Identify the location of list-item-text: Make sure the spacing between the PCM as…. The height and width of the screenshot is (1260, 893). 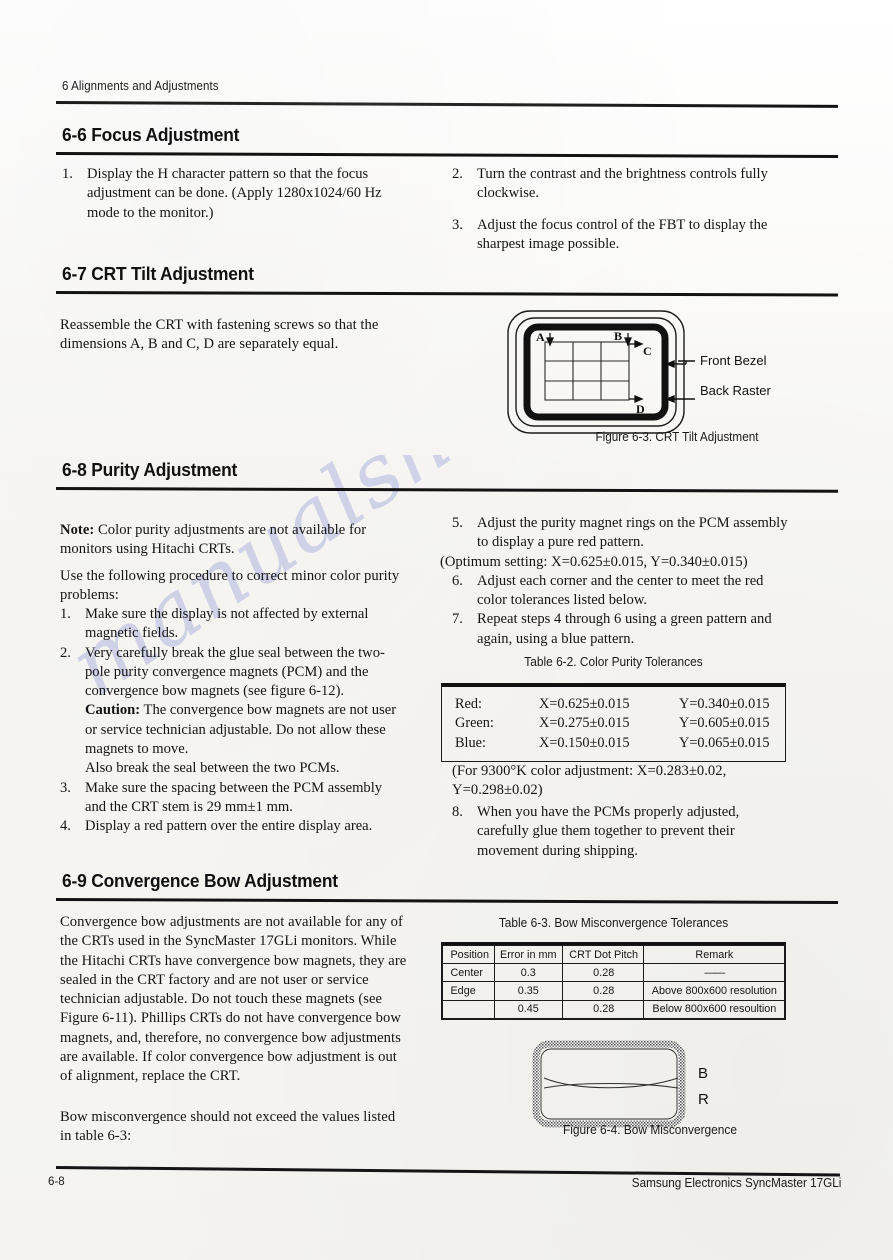
(234, 797).